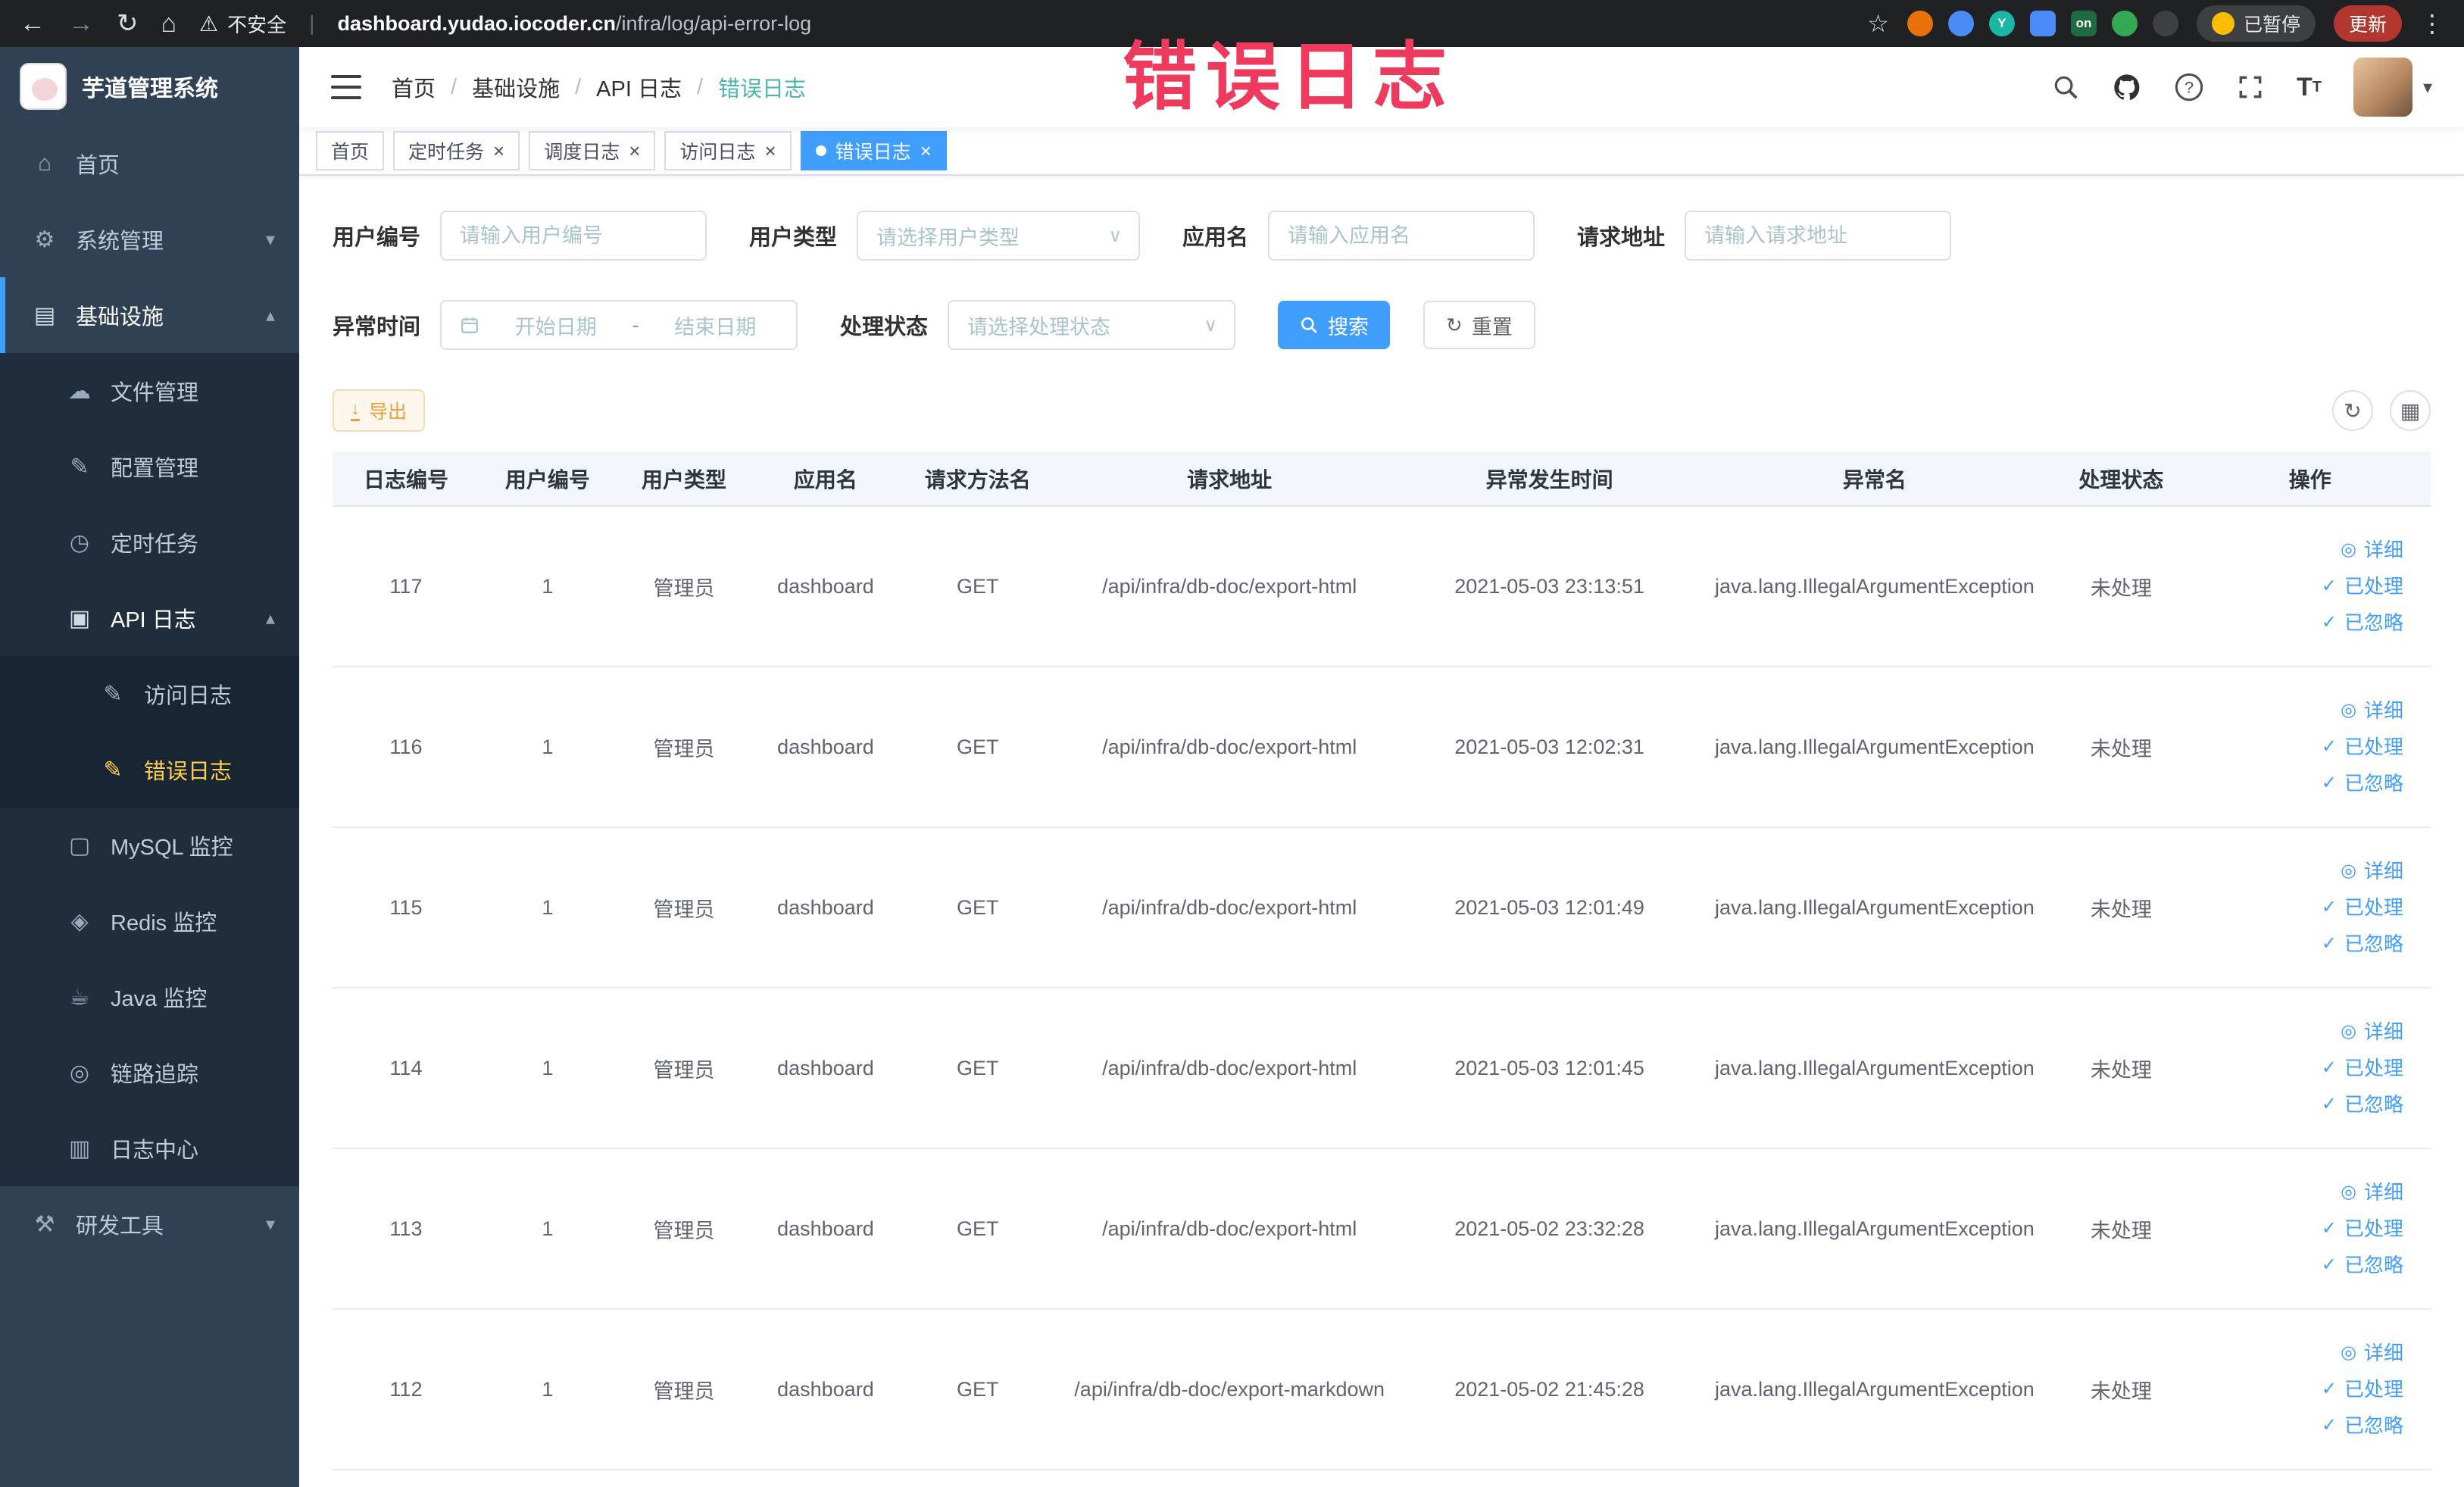 The image size is (2464, 1487). What do you see at coordinates (1479, 325) in the screenshot?
I see `reset-button: ↻ 重置` at bounding box center [1479, 325].